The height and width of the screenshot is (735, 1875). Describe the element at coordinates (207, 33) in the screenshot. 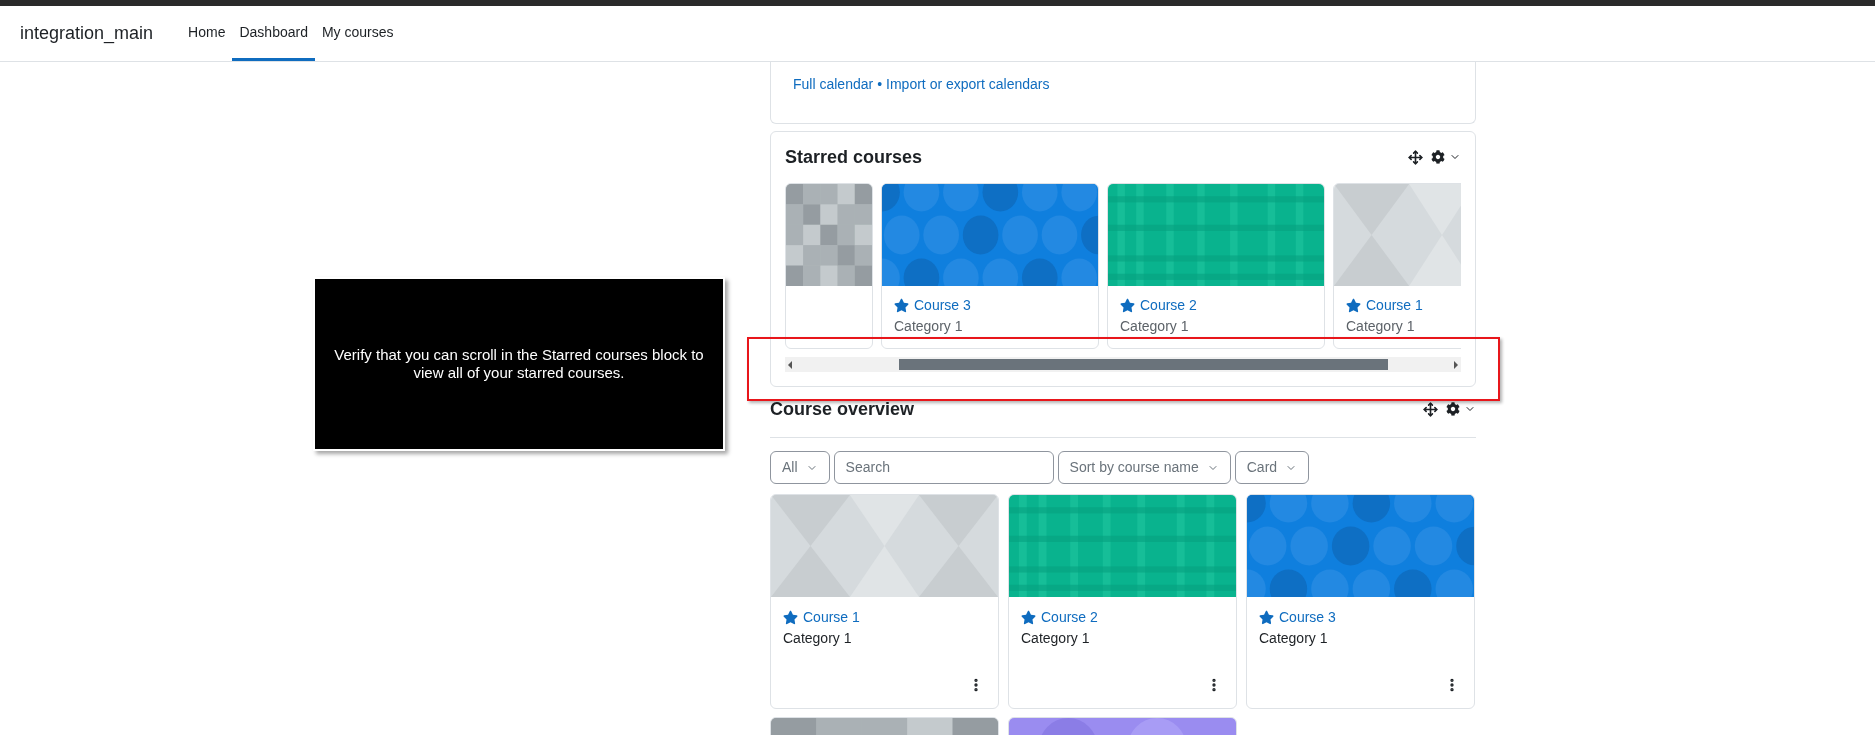

I see `nav-link: Home` at that location.